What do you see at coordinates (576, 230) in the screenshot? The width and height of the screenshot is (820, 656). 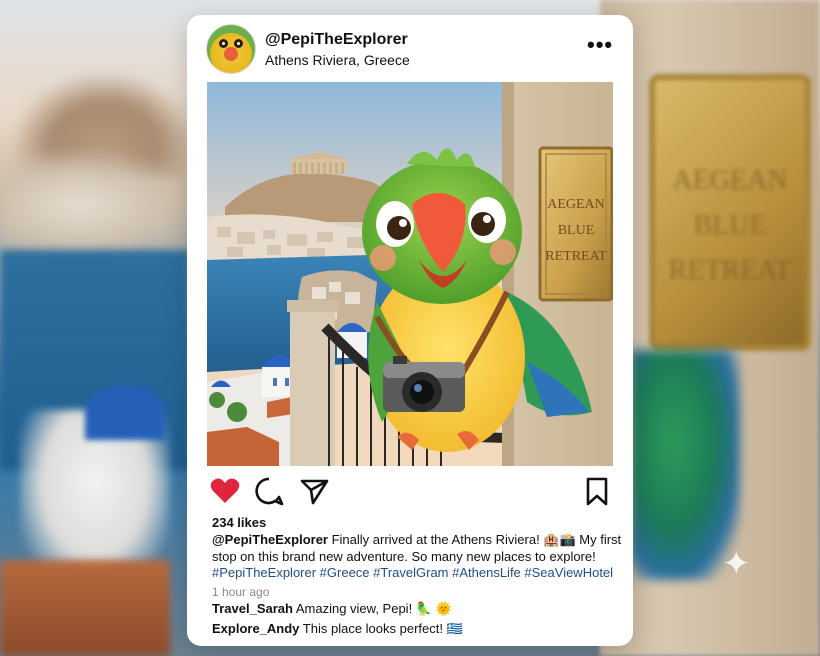 I see `plaque-line: BLUE` at bounding box center [576, 230].